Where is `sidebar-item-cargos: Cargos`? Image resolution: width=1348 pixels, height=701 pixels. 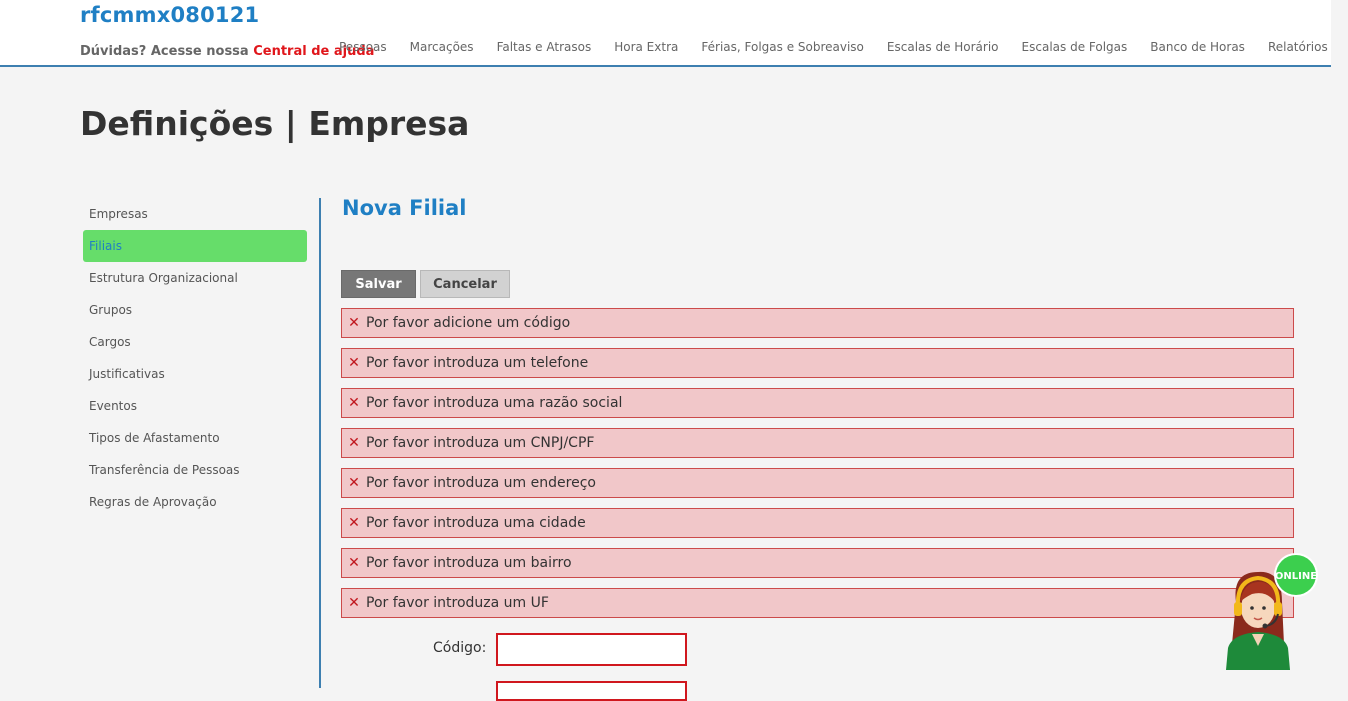
sidebar-item-cargos: Cargos is located at coordinates (195, 342).